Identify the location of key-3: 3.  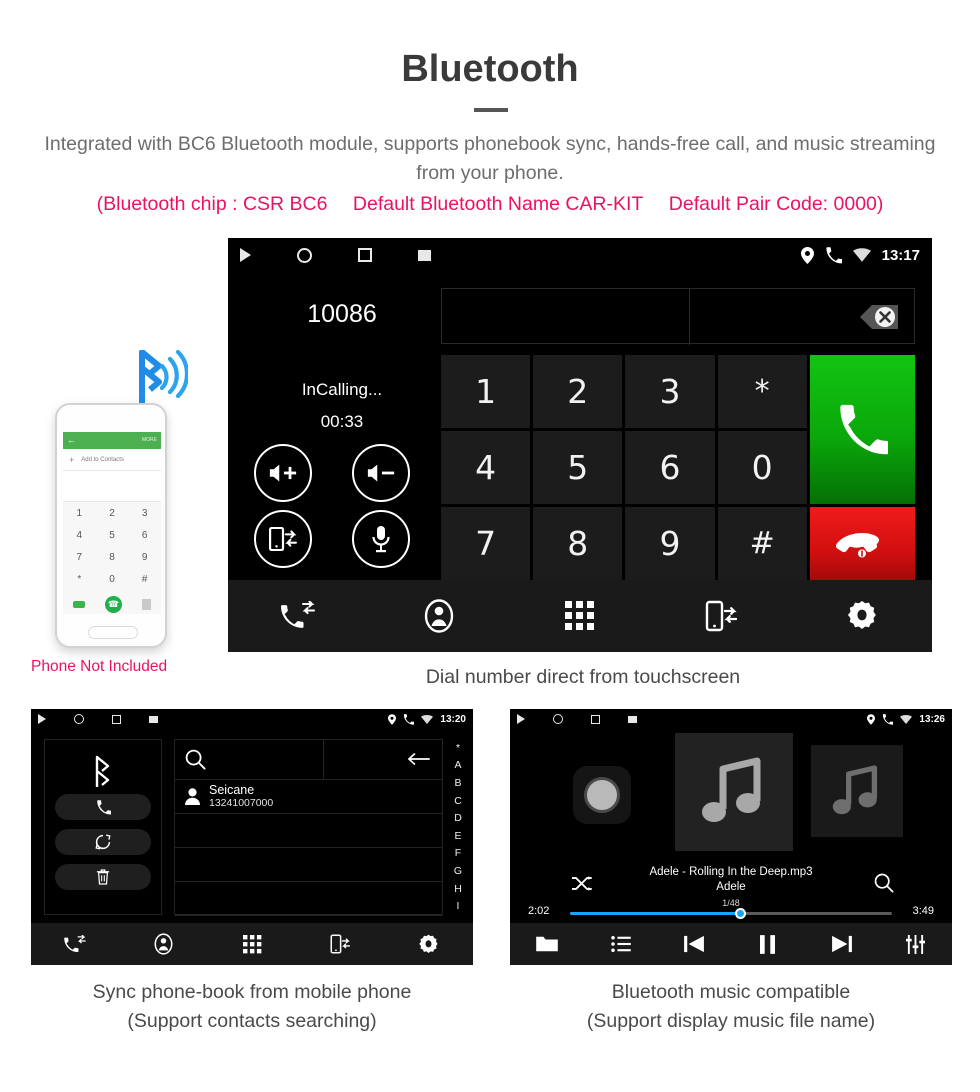
(670, 391).